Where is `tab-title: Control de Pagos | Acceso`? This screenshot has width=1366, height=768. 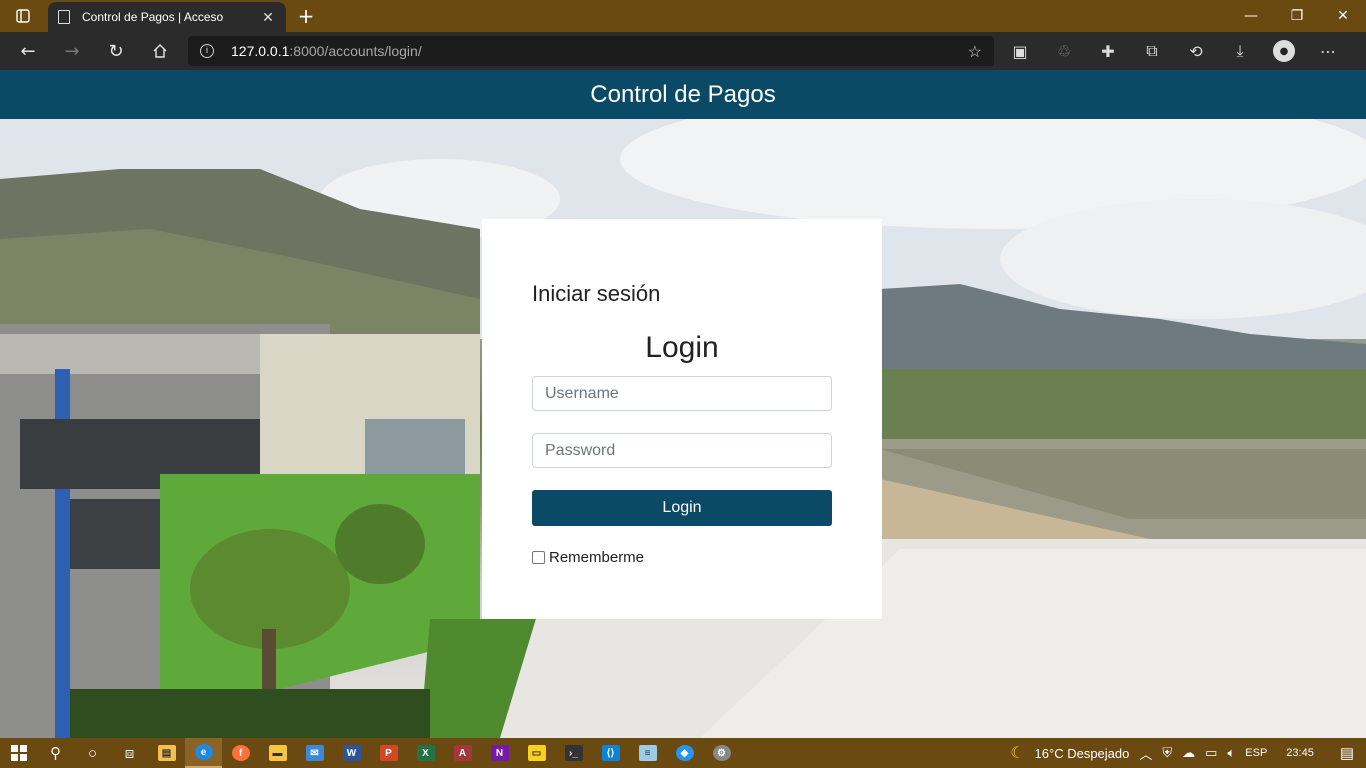
tab-title: Control de Pagos | Acceso is located at coordinates (153, 17).